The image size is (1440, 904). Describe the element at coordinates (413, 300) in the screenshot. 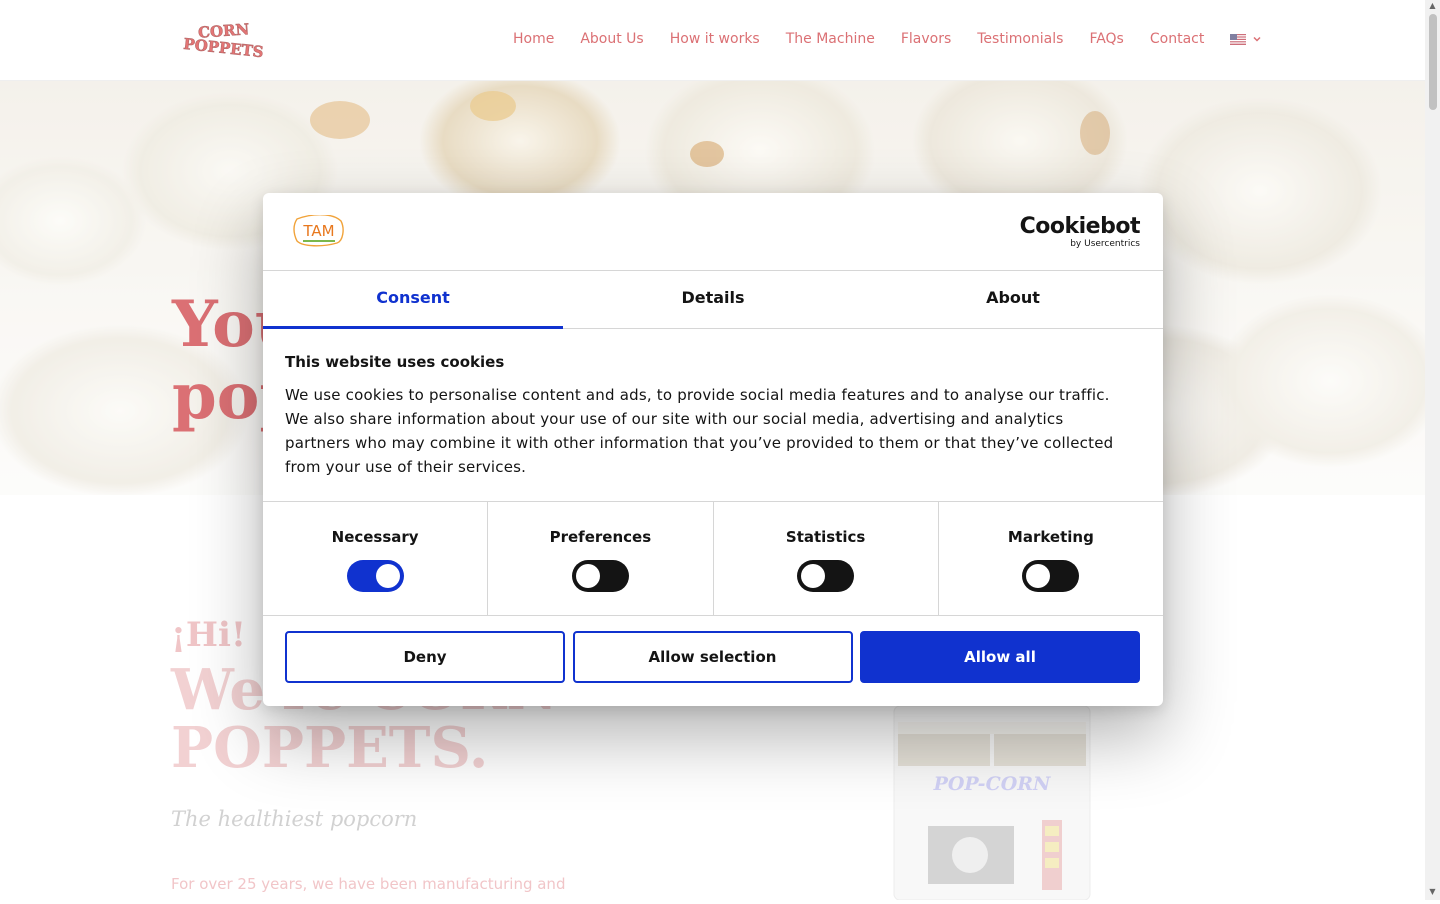

I see `tab-consent: Consent` at that location.